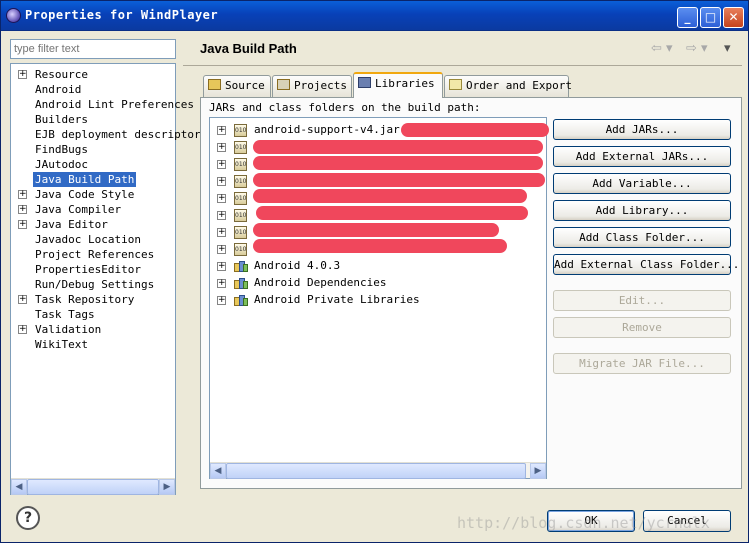  I want to click on order-export-icon, so click(455, 84).